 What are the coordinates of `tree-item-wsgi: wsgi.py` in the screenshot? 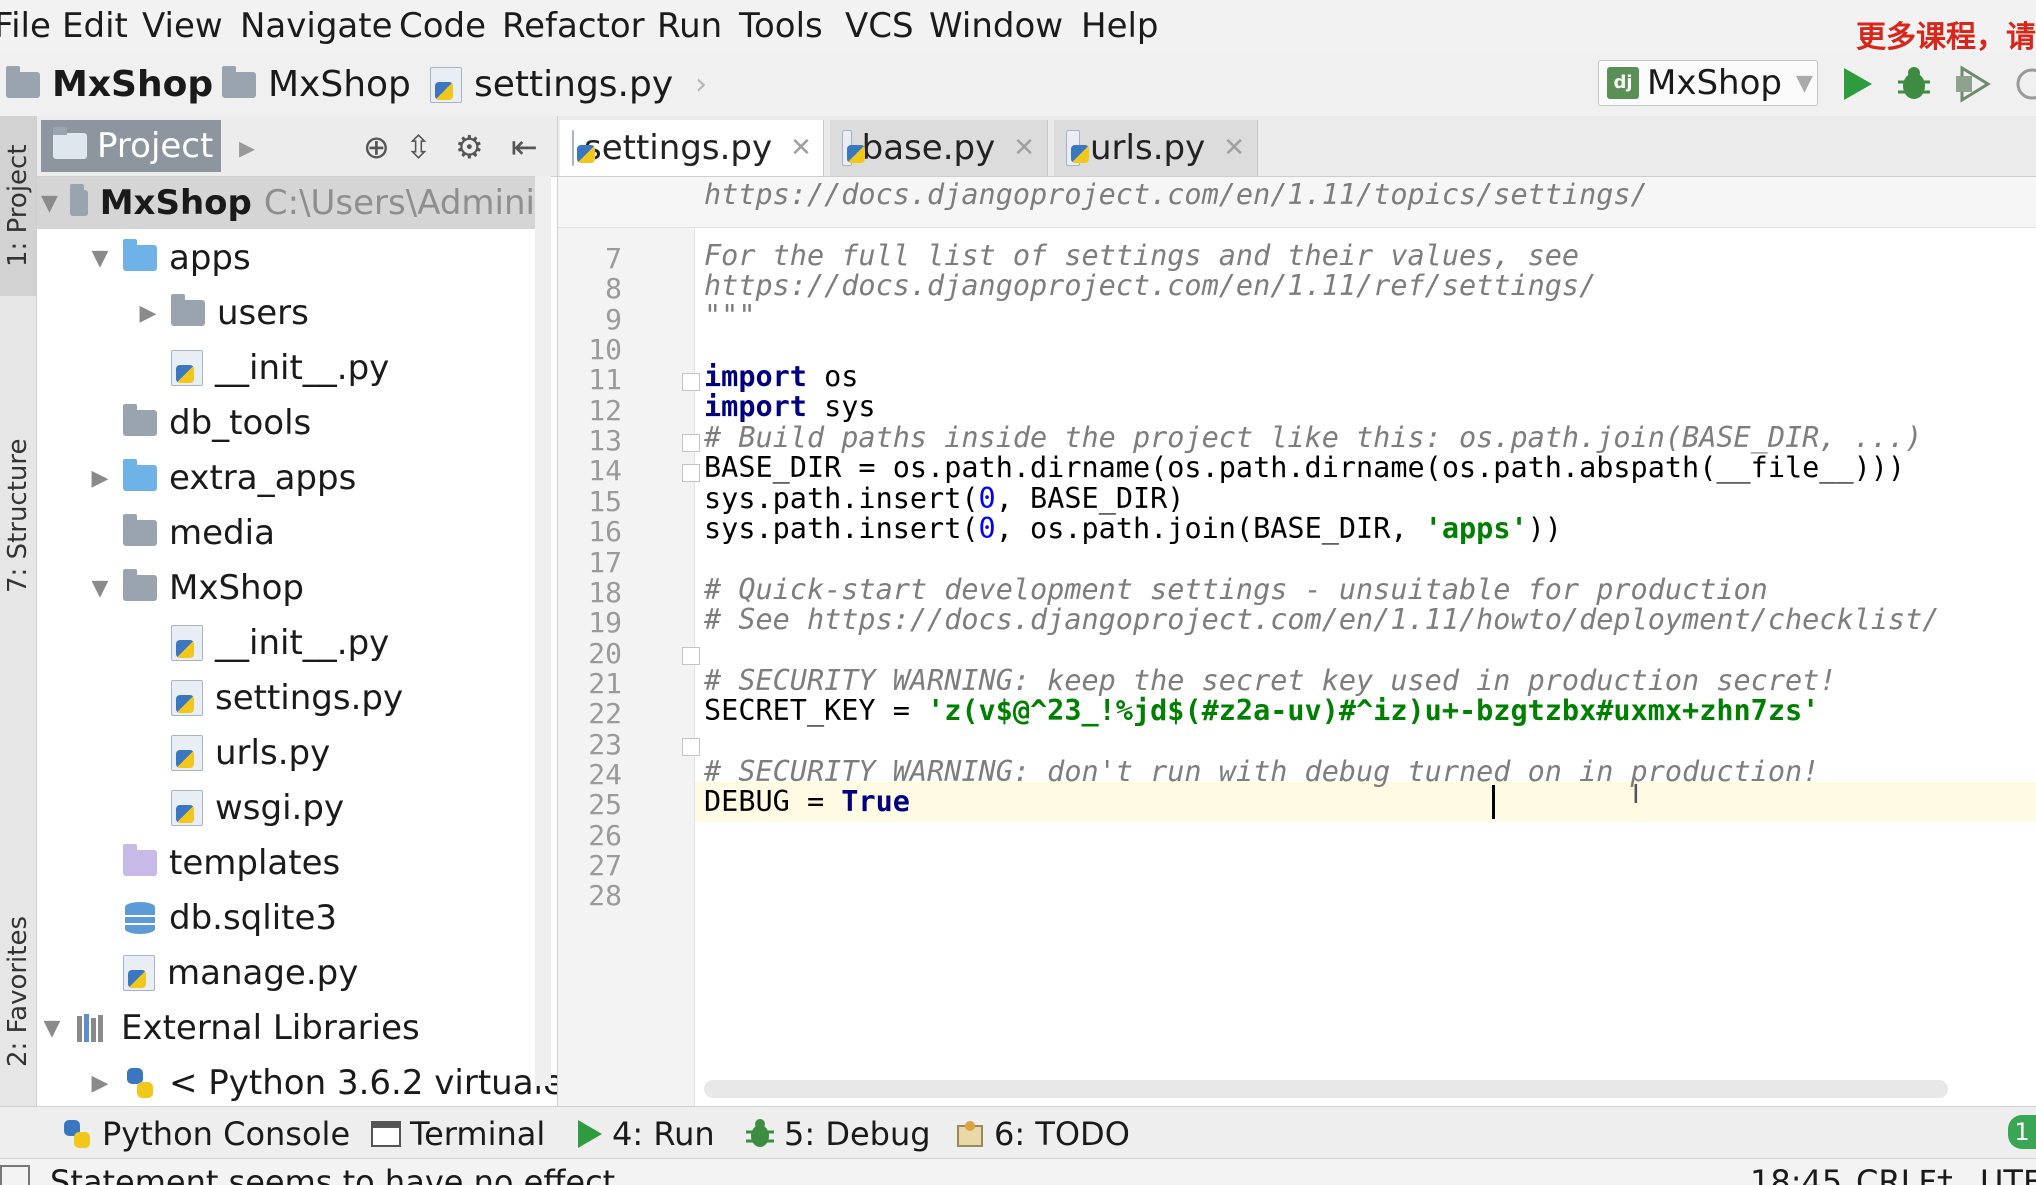 It's located at (257, 808).